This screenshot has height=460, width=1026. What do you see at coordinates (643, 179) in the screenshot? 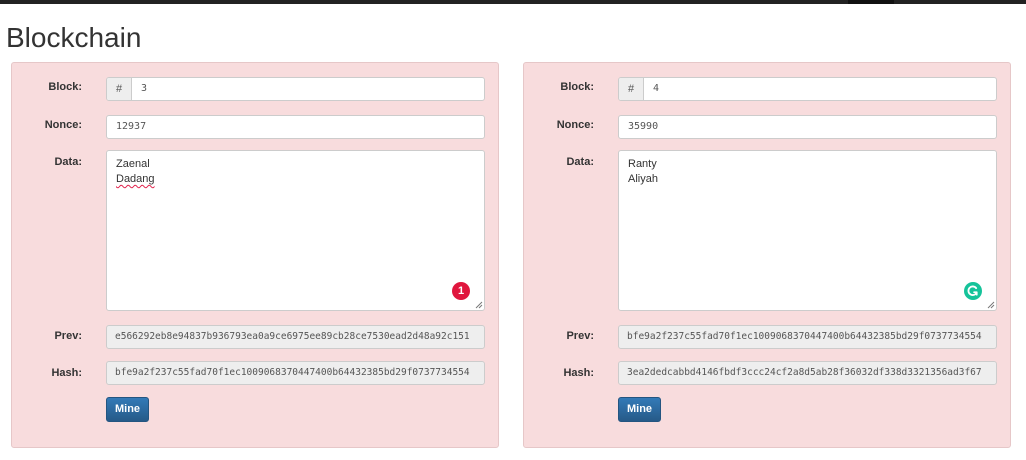
I see `data-line: Aliyah` at bounding box center [643, 179].